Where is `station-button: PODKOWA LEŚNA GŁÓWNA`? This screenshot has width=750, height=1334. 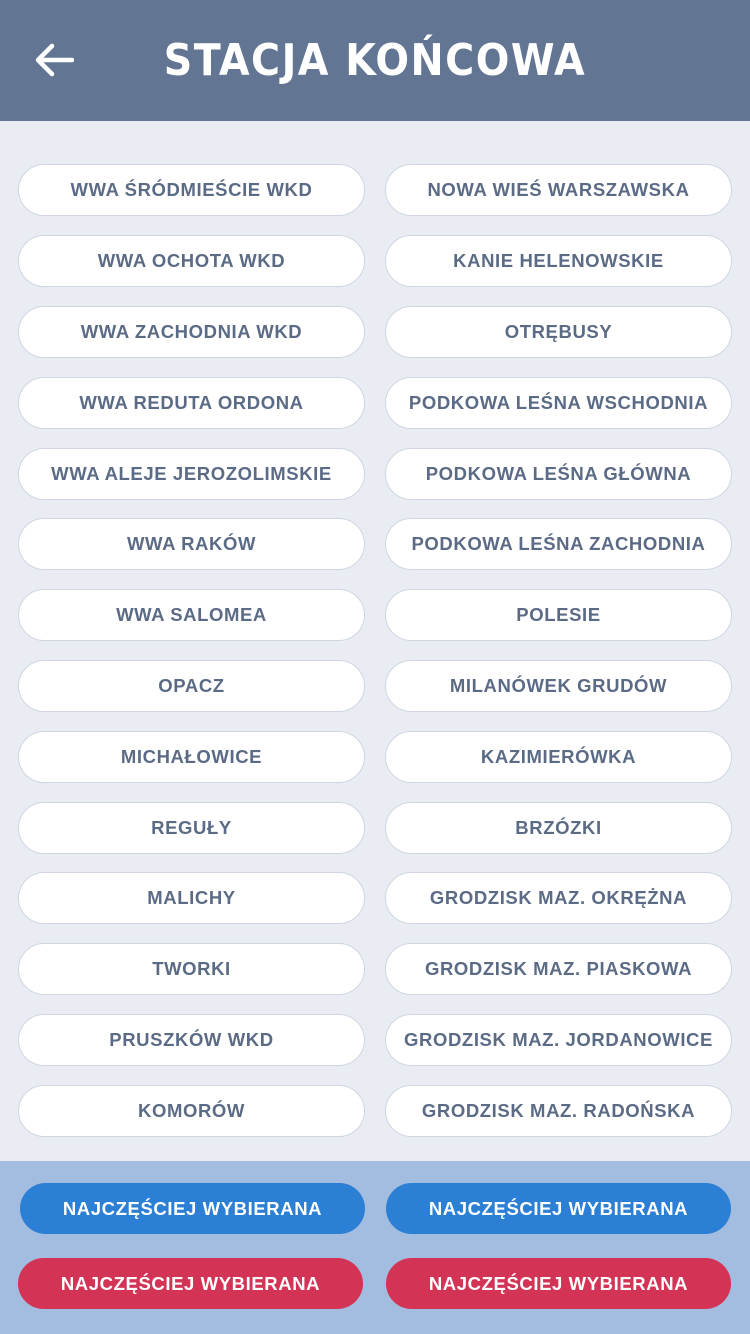
station-button: PODKOWA LEŚNA GŁÓWNA is located at coordinates (558, 474).